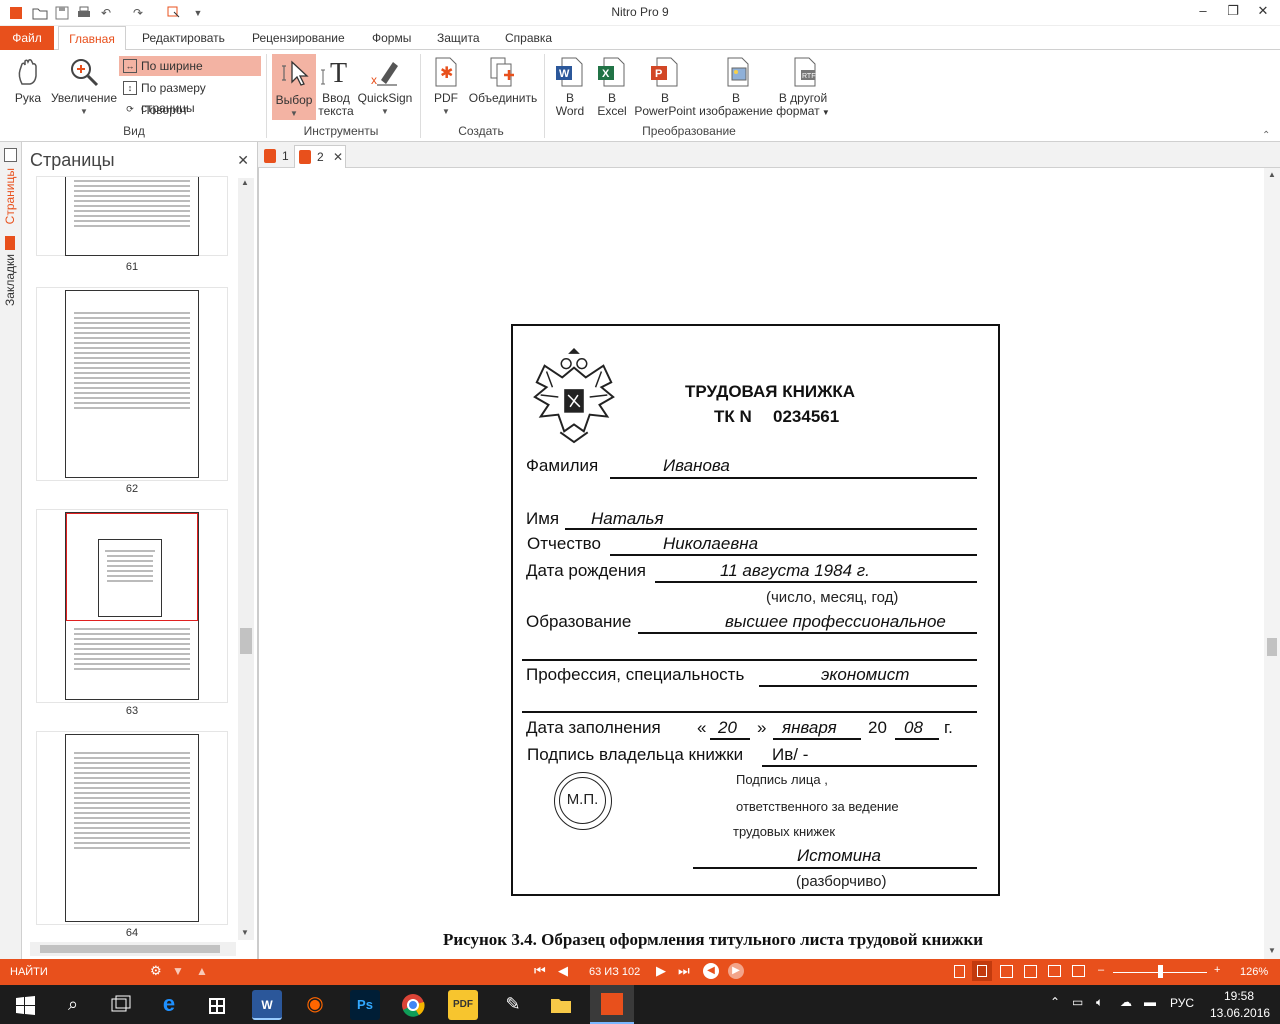  What do you see at coordinates (463, 1005) in the screenshot?
I see `pdf-app-icon: PDF` at bounding box center [463, 1005].